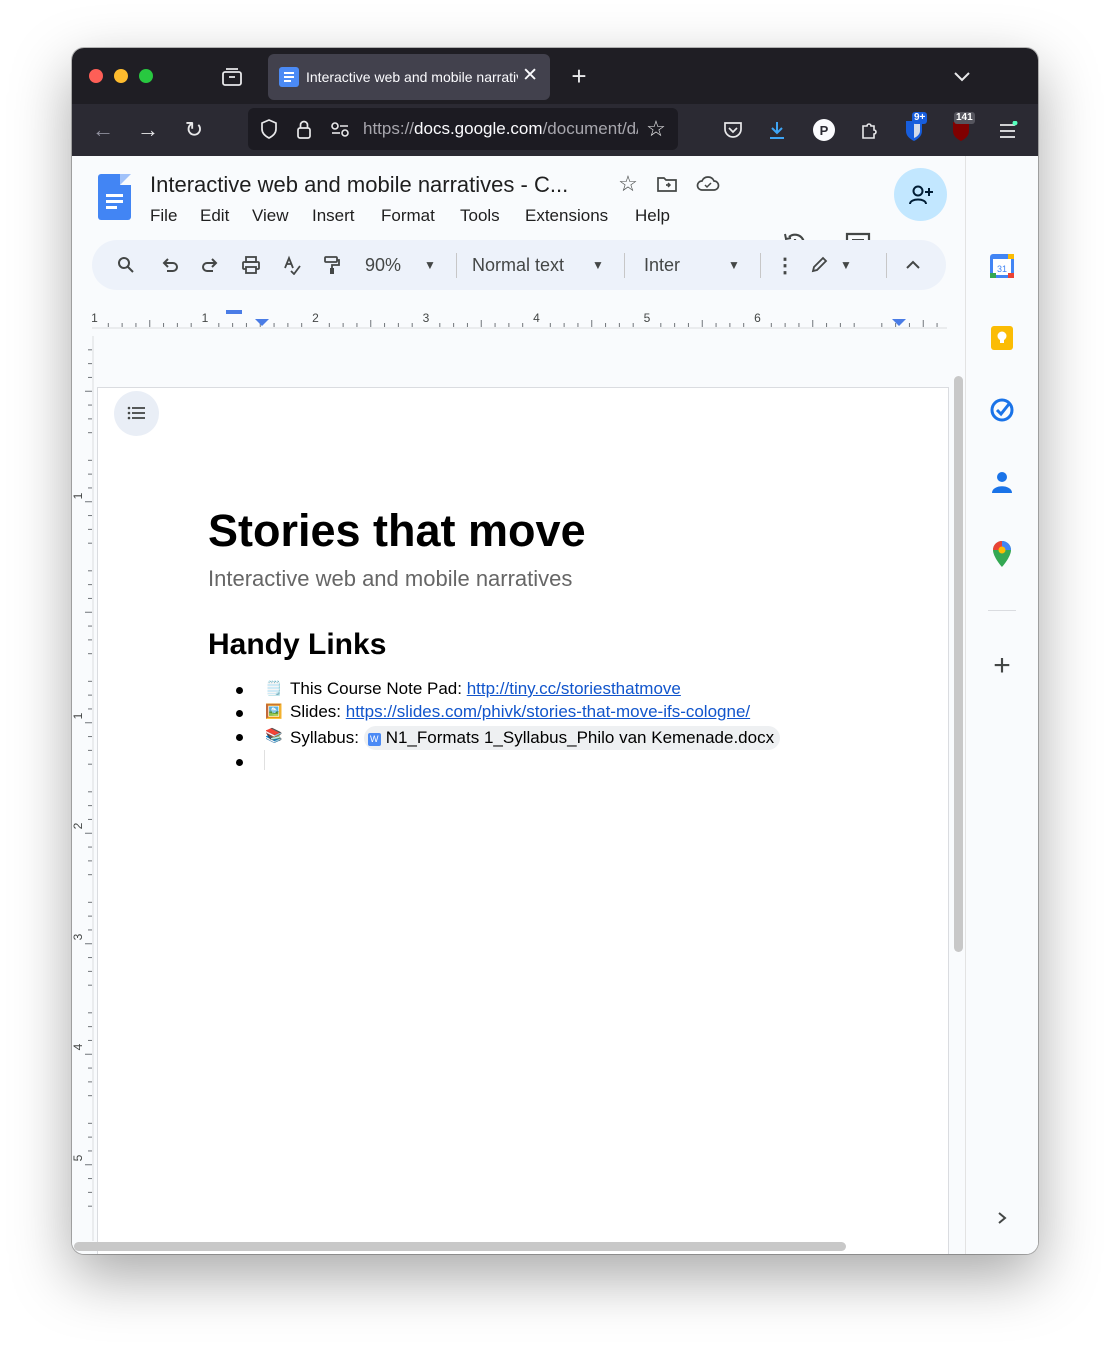 The height and width of the screenshot is (1350, 1110). I want to click on document-subtitle: Interactive web and mobile narratives, so click(390, 579).